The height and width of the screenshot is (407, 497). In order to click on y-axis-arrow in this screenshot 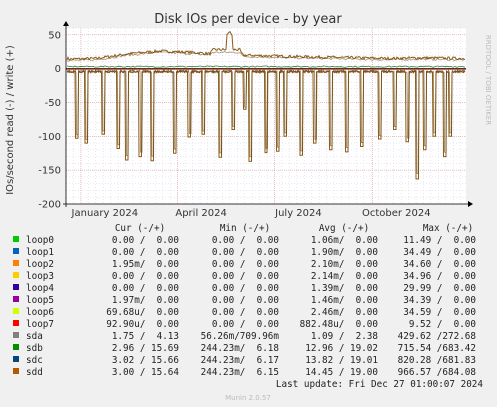, I will do `click(66, 23)`.